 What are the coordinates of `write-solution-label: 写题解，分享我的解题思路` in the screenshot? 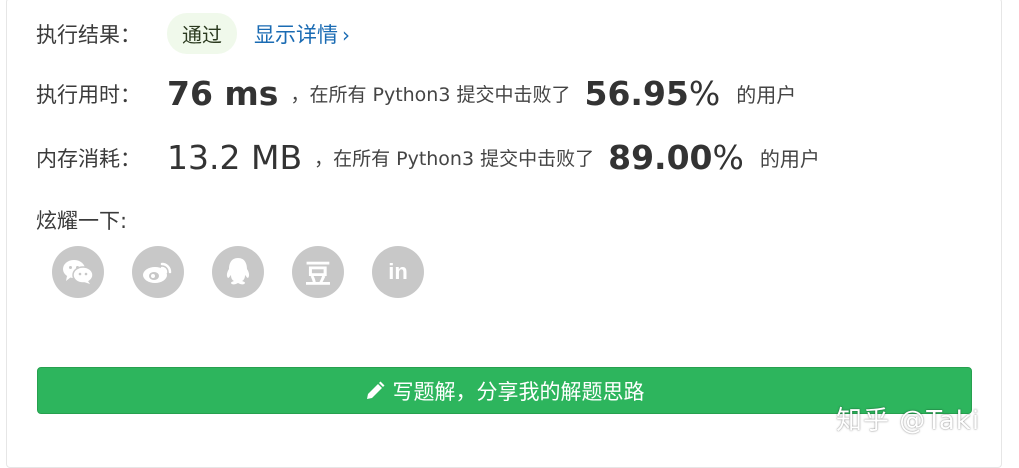 It's located at (518, 391).